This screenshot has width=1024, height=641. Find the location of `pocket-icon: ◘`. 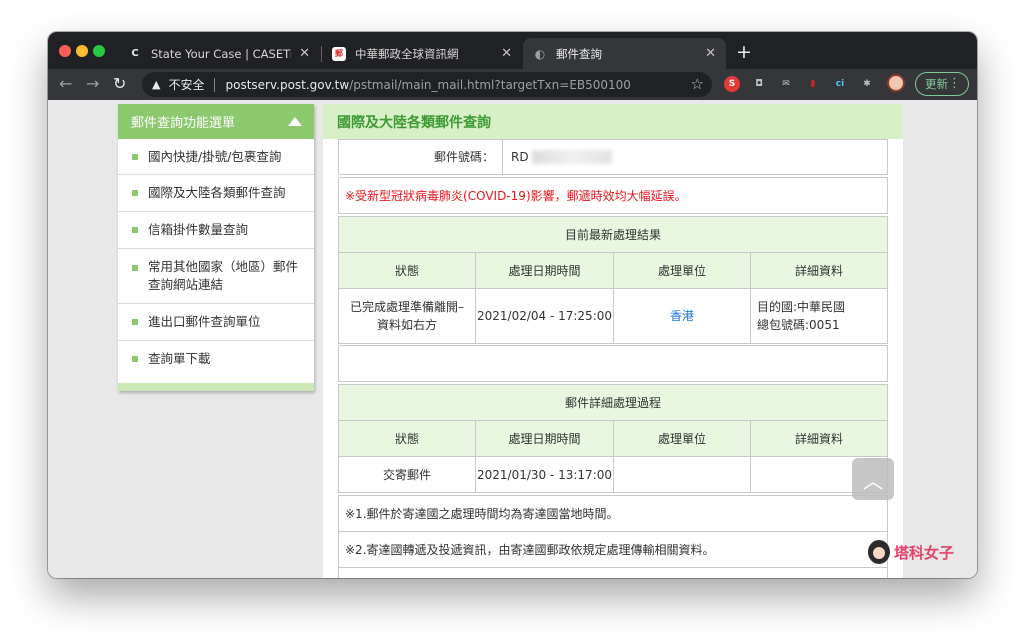

pocket-icon: ◘ is located at coordinates (759, 84).